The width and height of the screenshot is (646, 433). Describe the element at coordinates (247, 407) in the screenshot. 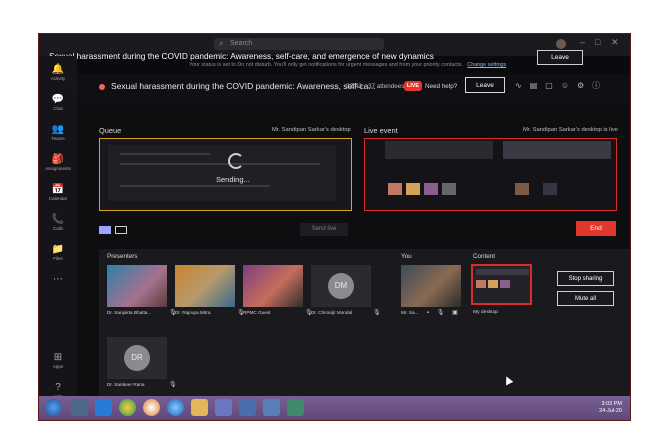

I see `word-icon` at that location.